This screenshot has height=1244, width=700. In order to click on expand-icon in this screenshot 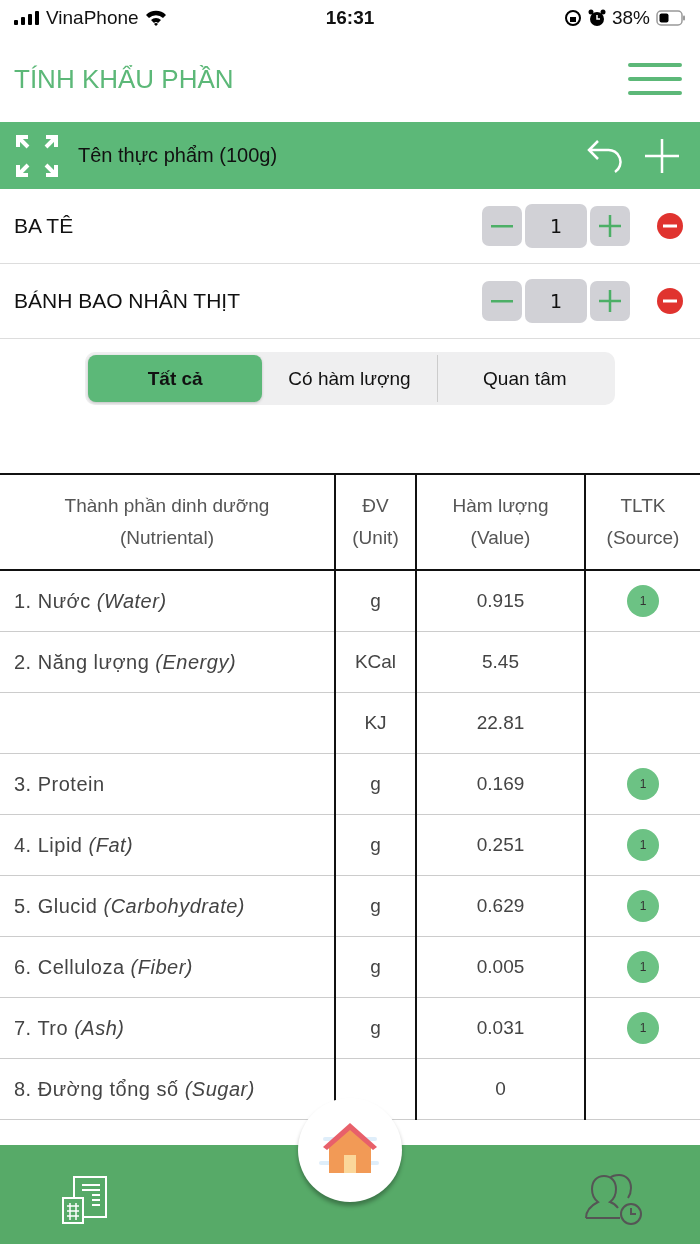, I will do `click(37, 155)`.